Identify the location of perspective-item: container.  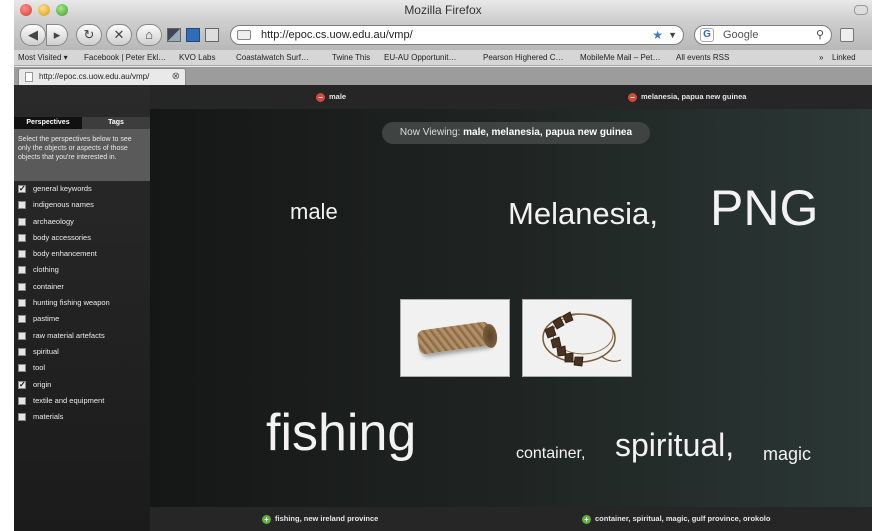
(82, 287).